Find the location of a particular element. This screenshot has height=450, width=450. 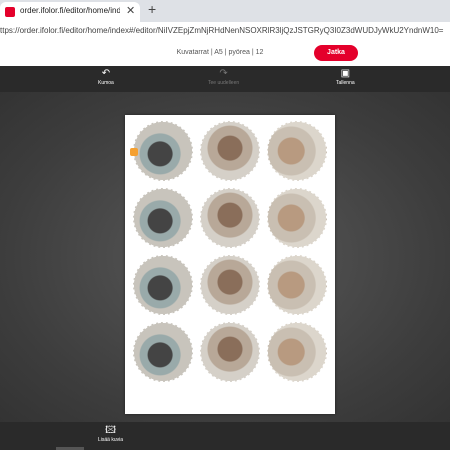

new-tab-button: + is located at coordinates (152, 9).